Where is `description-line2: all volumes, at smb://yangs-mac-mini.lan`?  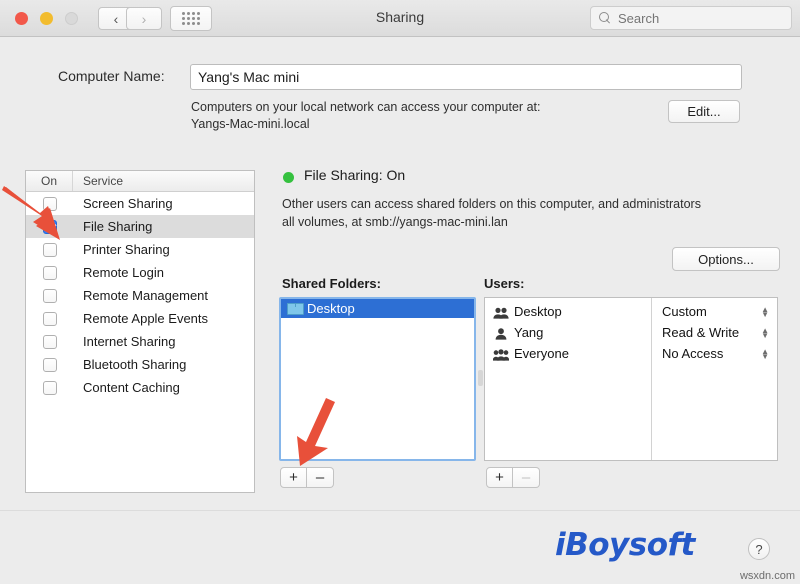
description-line2: all volumes, at smb://yangs-mac-mini.lan is located at coordinates (395, 222).